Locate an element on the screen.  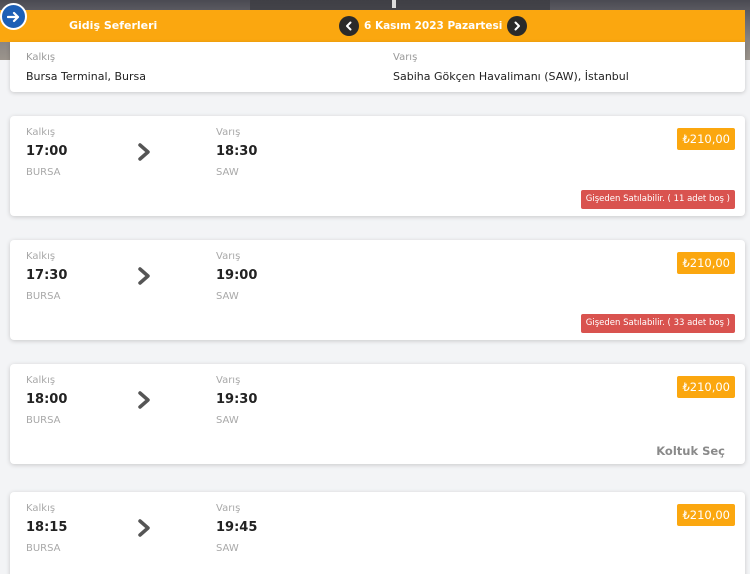
date-navigator: 6 Kasım 2023 Pazartesi is located at coordinates (433, 26).